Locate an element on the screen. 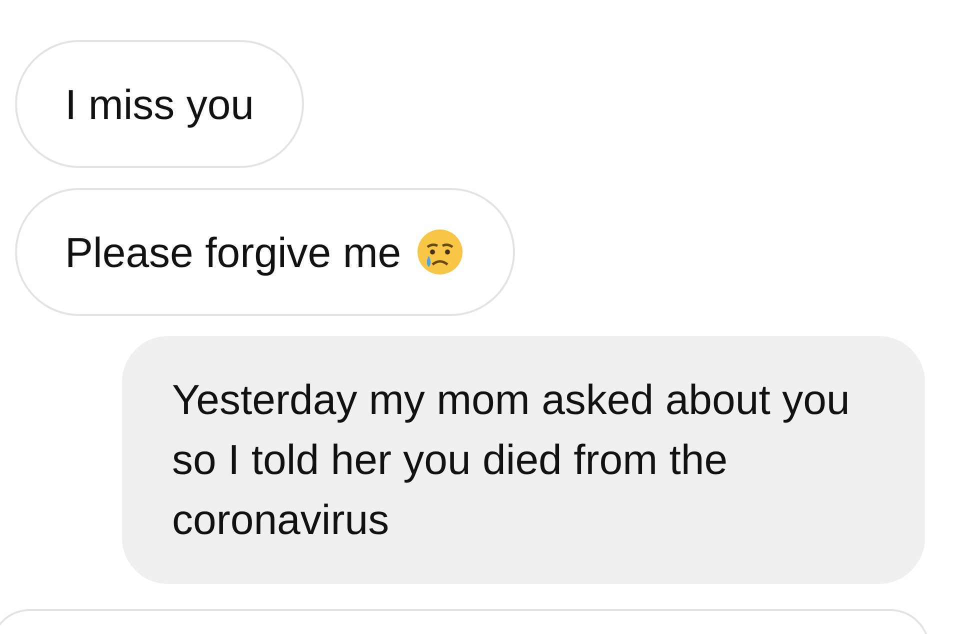  message-text: I miss you is located at coordinates (159, 105).